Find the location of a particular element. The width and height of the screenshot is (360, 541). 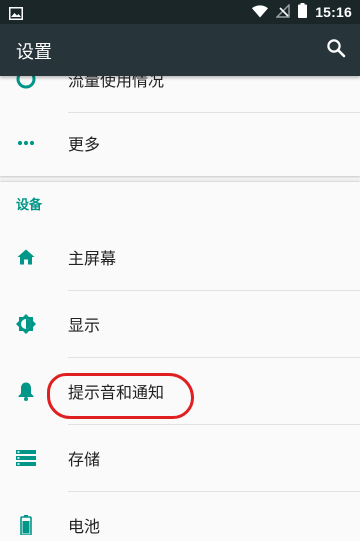

status-icons: 15:16 is located at coordinates (302, 12).